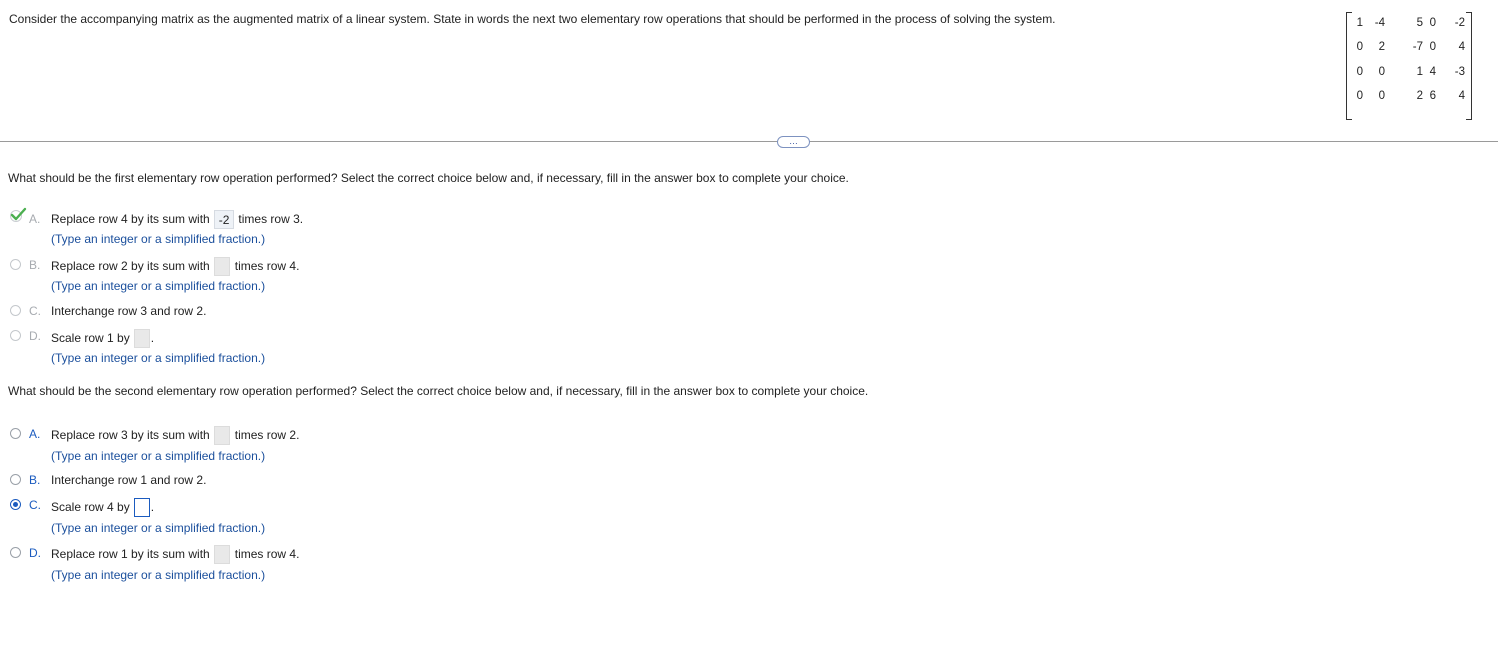 The width and height of the screenshot is (1498, 666). Describe the element at coordinates (267, 435) in the screenshot. I see `option-text: times row 2.` at that location.